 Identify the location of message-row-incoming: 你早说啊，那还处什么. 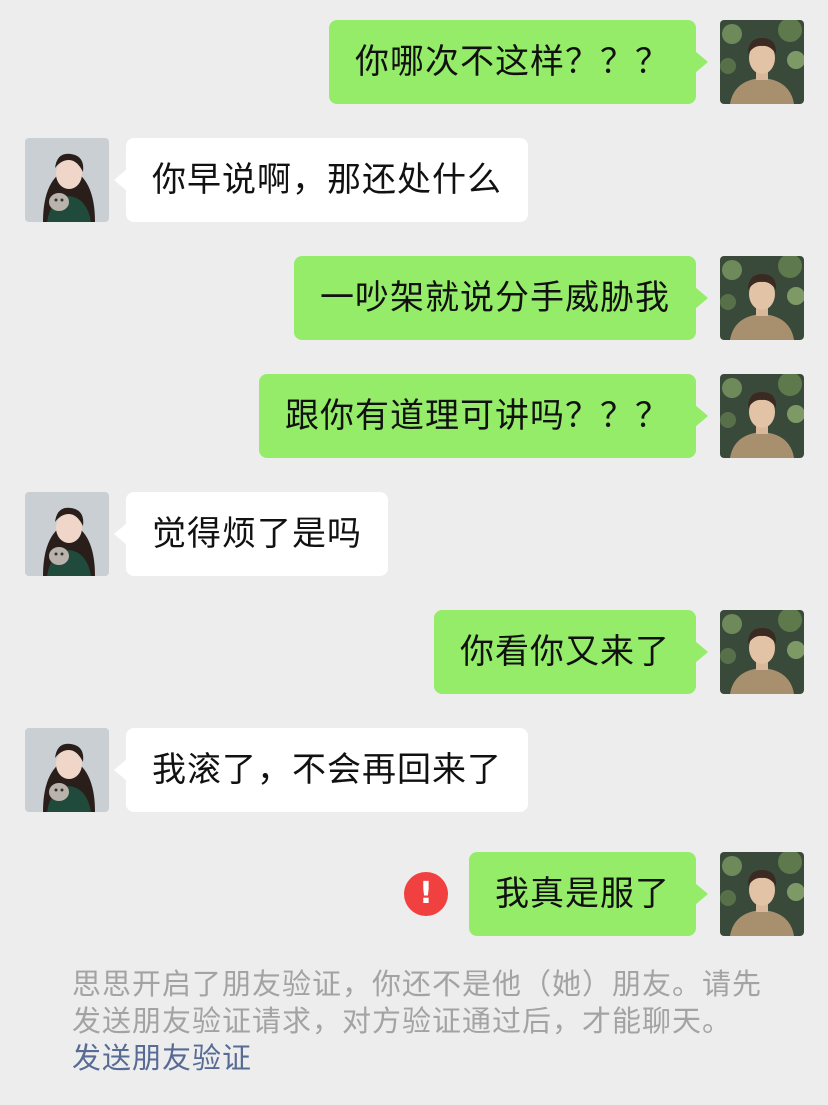
(414, 181).